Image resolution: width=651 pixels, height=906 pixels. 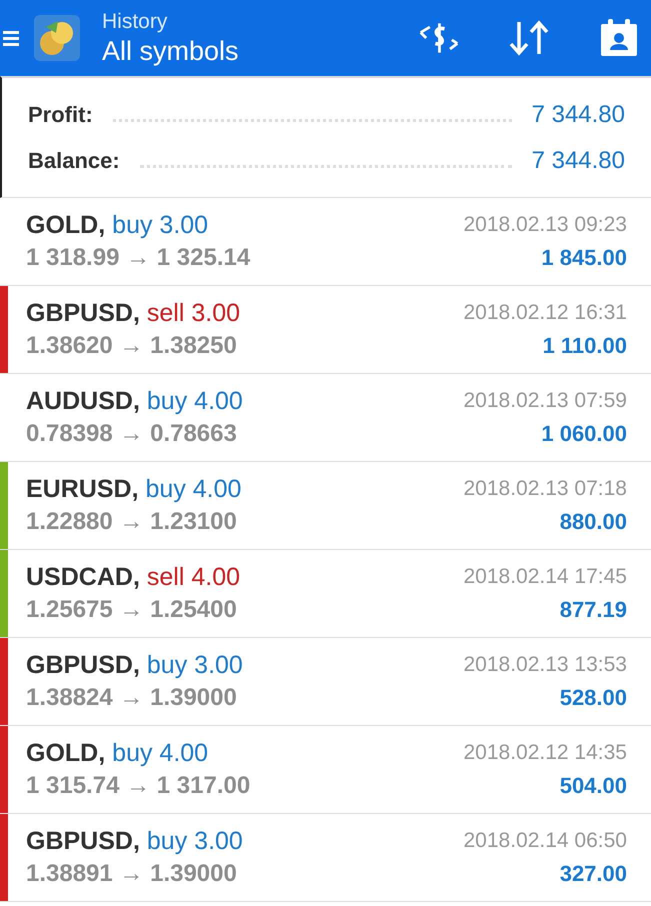 I want to click on trade-row: GBPUSD, buy 3.00 1.38824 → 1.39000 2018.02.13 13:53 528.00, so click(x=325, y=682).